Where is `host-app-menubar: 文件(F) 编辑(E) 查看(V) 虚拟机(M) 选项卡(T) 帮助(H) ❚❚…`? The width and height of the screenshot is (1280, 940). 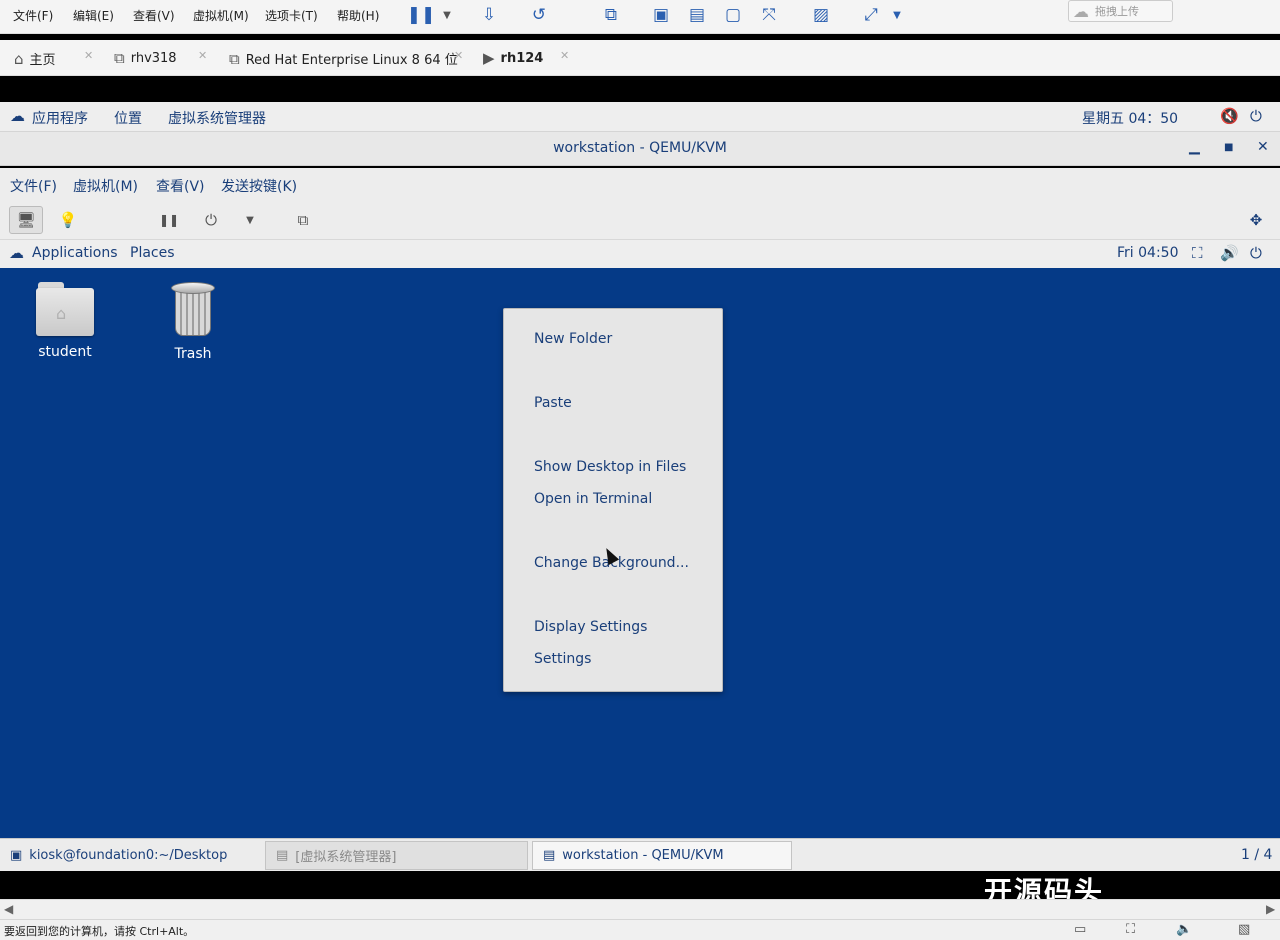 host-app-menubar: 文件(F) 编辑(E) 查看(V) 虚拟机(M) 选项卡(T) 帮助(H) ❚❚… is located at coordinates (640, 17).